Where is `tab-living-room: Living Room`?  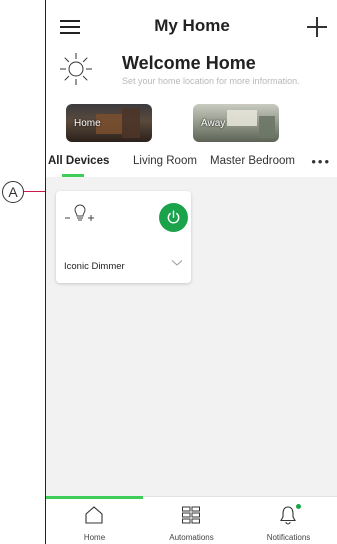
tab-living-room: Living Room is located at coordinates (165, 161).